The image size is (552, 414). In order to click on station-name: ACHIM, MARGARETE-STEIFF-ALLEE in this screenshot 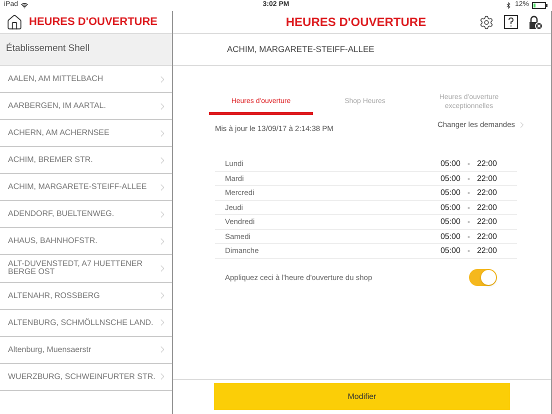, I will do `click(300, 49)`.